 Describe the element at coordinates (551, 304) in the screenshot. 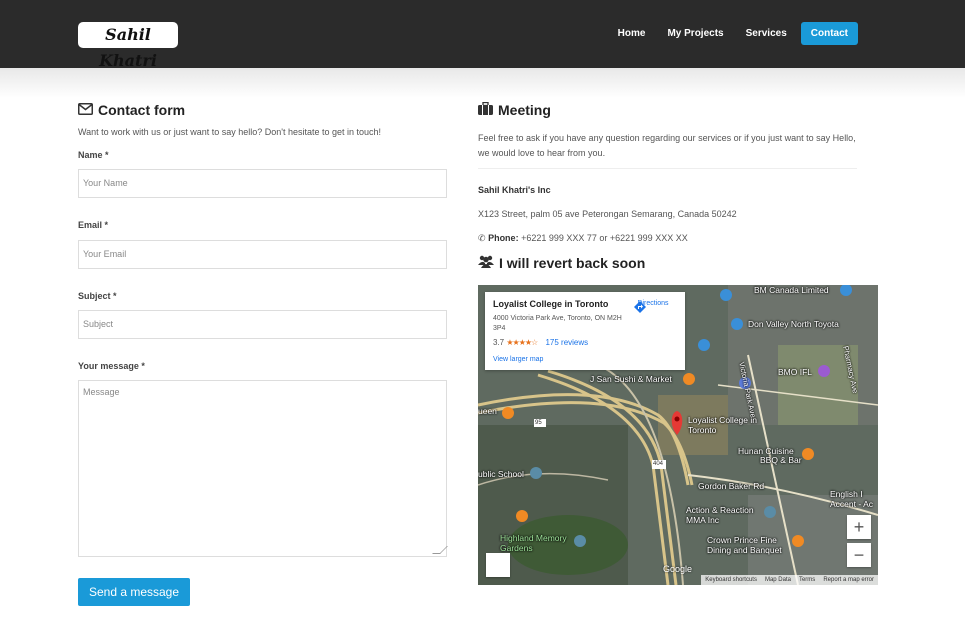

I see `place-name: Loyalist College in Toronto` at that location.